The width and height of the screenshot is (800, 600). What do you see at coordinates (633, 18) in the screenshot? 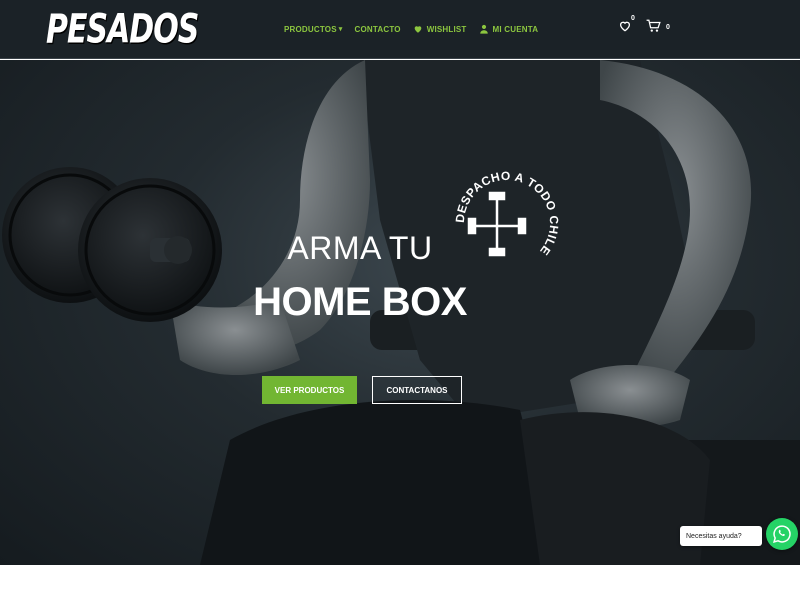
I see `wishlist-count: 0` at bounding box center [633, 18].